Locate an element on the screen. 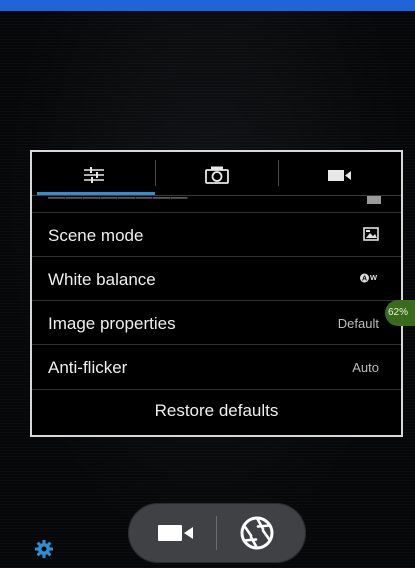 The image size is (415, 568). shutter-aperture-icon is located at coordinates (257, 533).